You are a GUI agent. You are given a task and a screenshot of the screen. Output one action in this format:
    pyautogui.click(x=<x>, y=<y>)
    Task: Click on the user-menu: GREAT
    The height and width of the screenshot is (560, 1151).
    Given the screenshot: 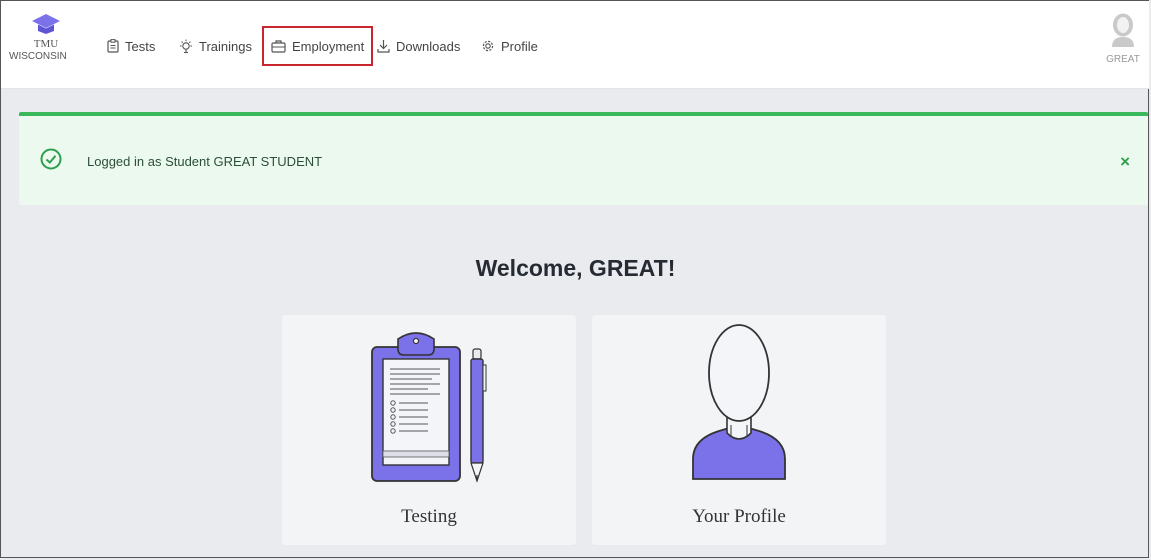 What is the action you would take?
    pyautogui.click(x=1123, y=39)
    